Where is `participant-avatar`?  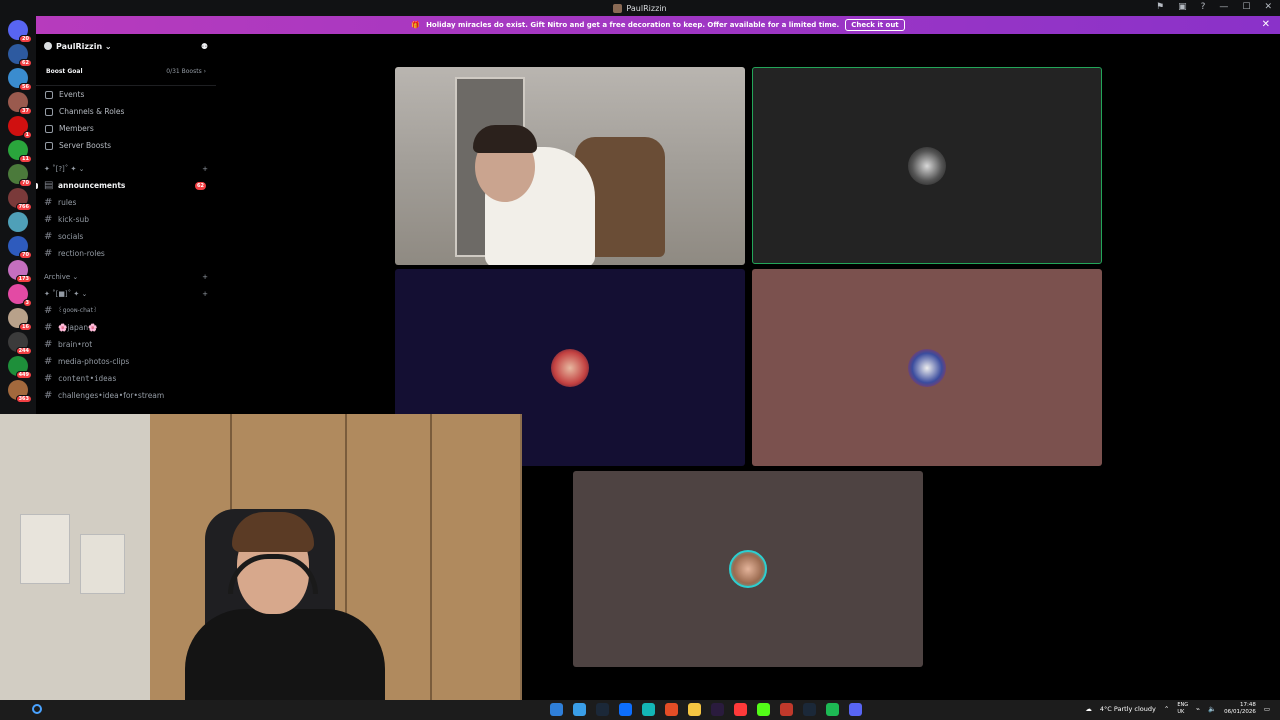
participant-avatar is located at coordinates (748, 569).